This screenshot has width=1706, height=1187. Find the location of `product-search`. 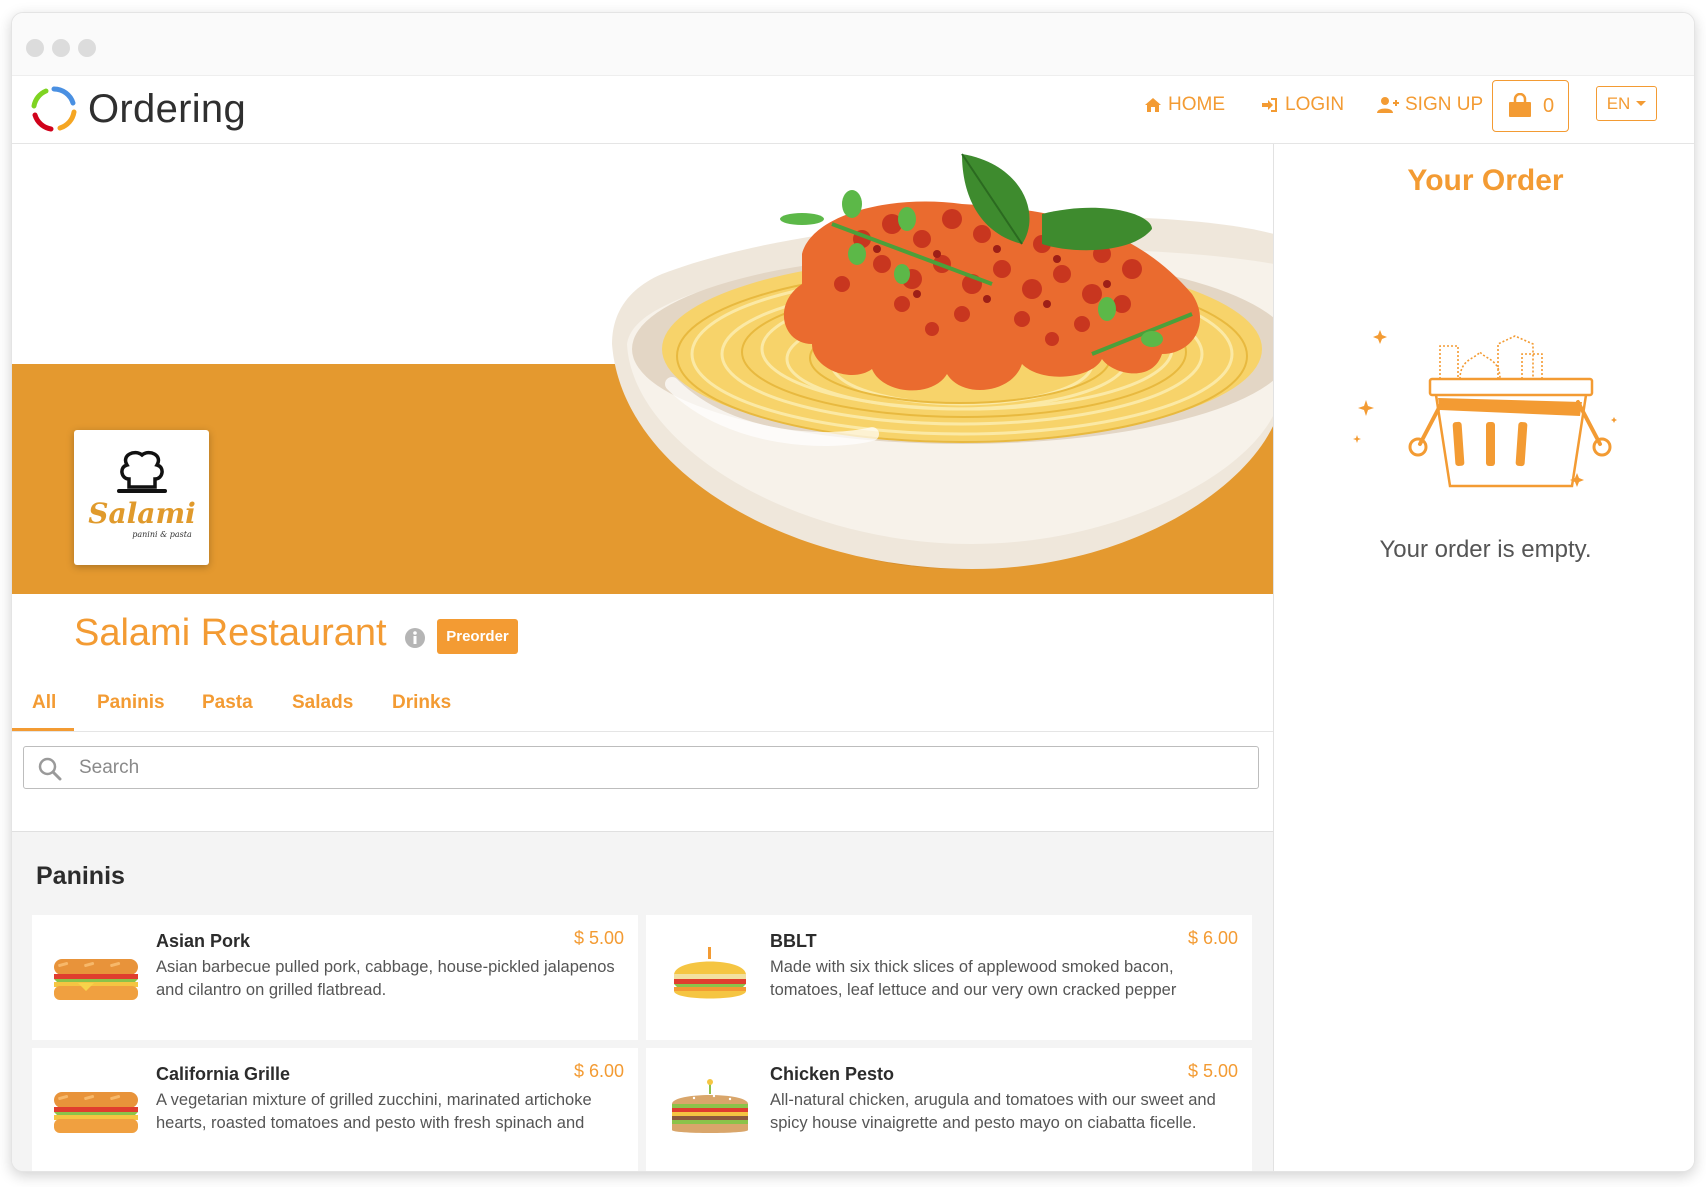

product-search is located at coordinates (641, 767).